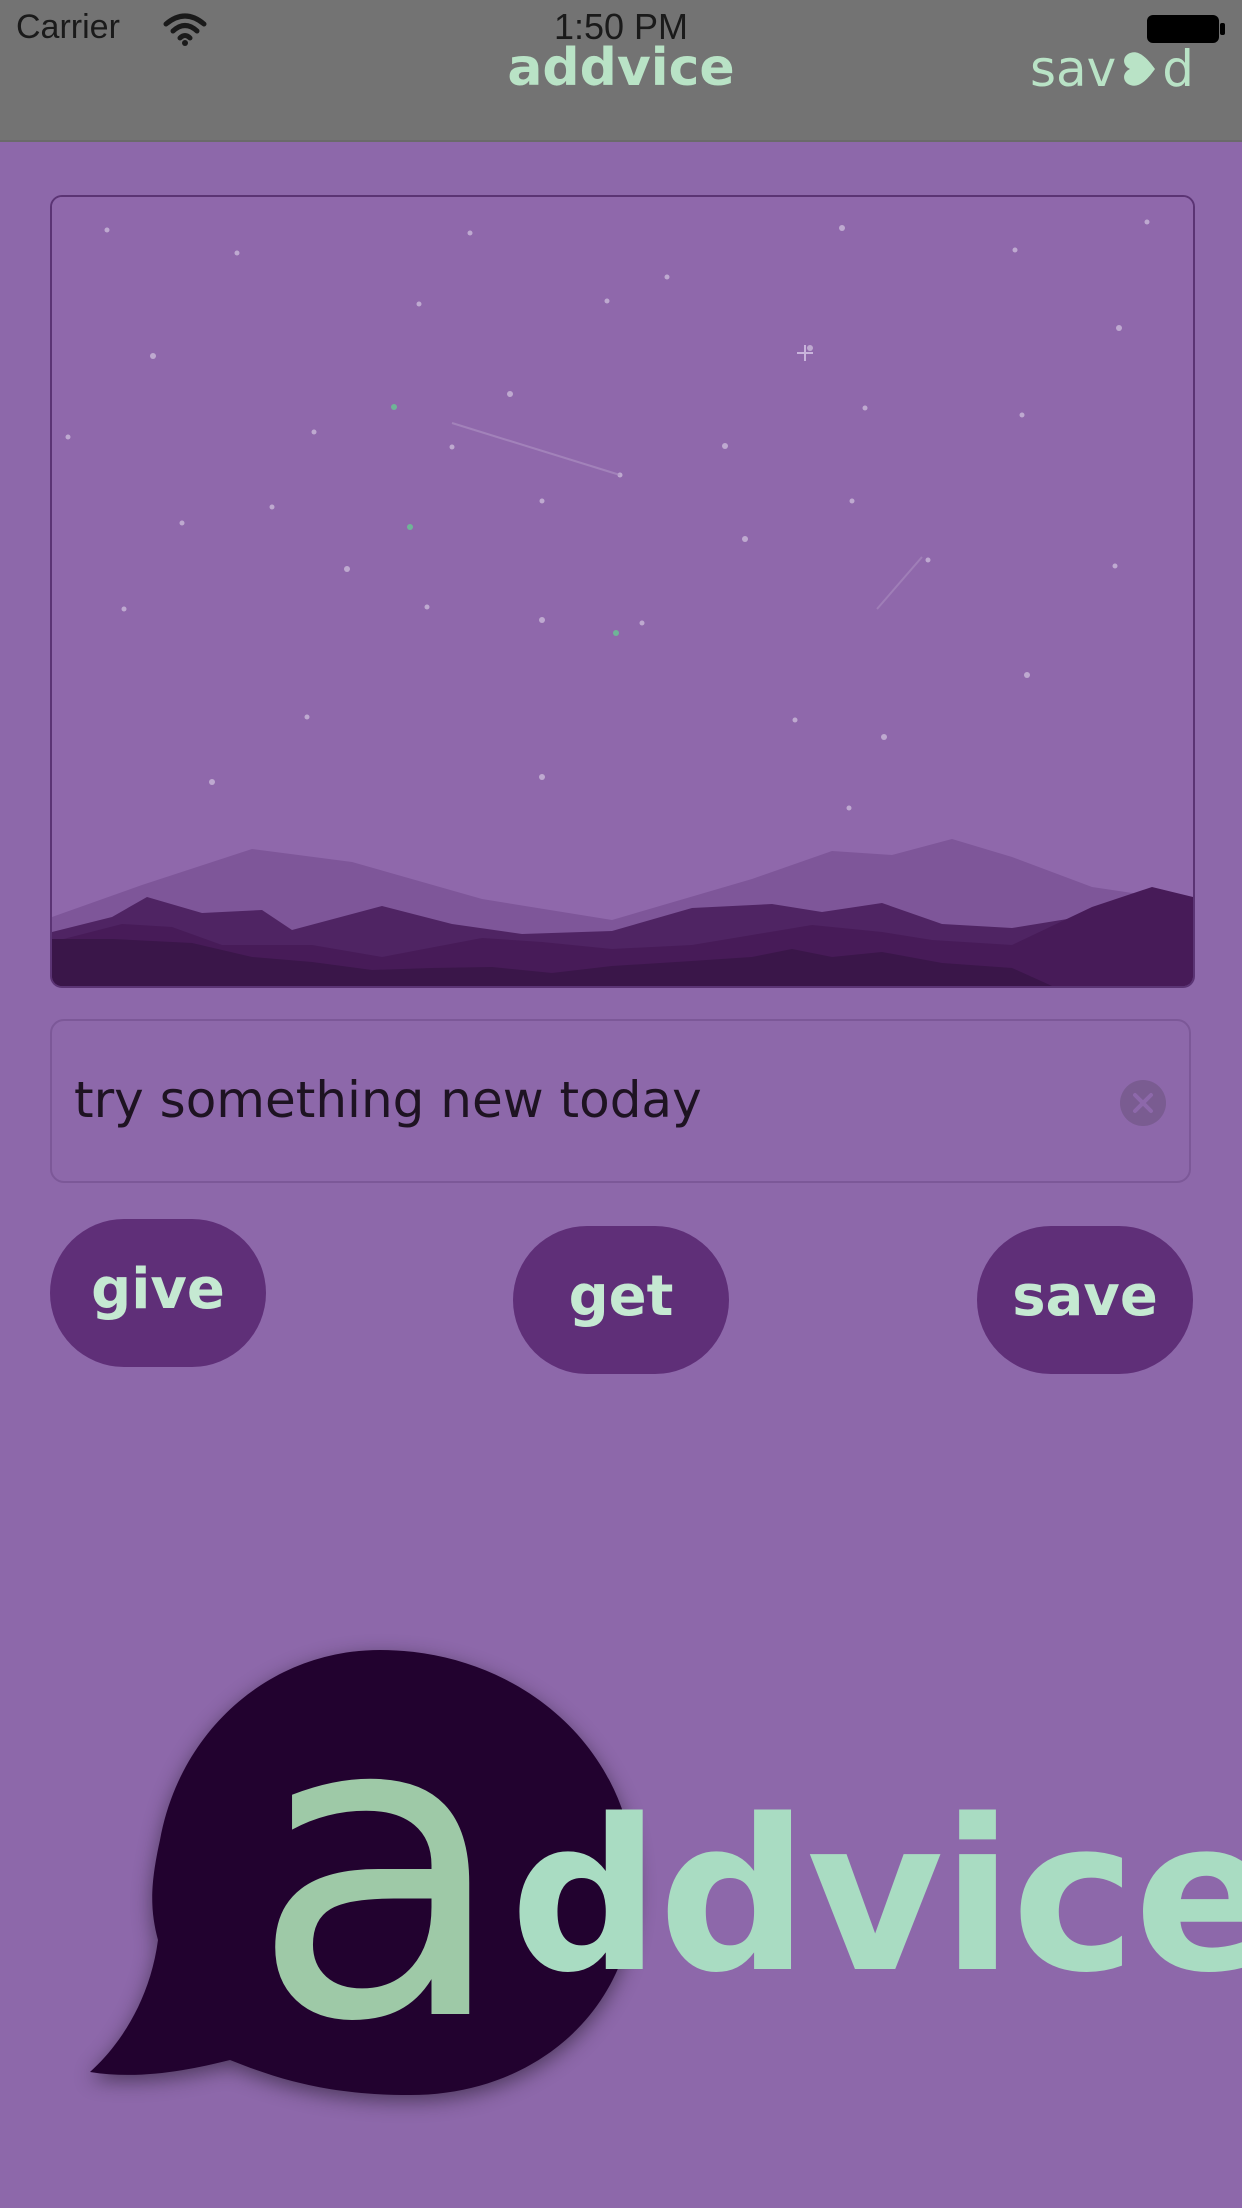  What do you see at coordinates (388, 1100) in the screenshot?
I see `advice-text-value: try something new today` at bounding box center [388, 1100].